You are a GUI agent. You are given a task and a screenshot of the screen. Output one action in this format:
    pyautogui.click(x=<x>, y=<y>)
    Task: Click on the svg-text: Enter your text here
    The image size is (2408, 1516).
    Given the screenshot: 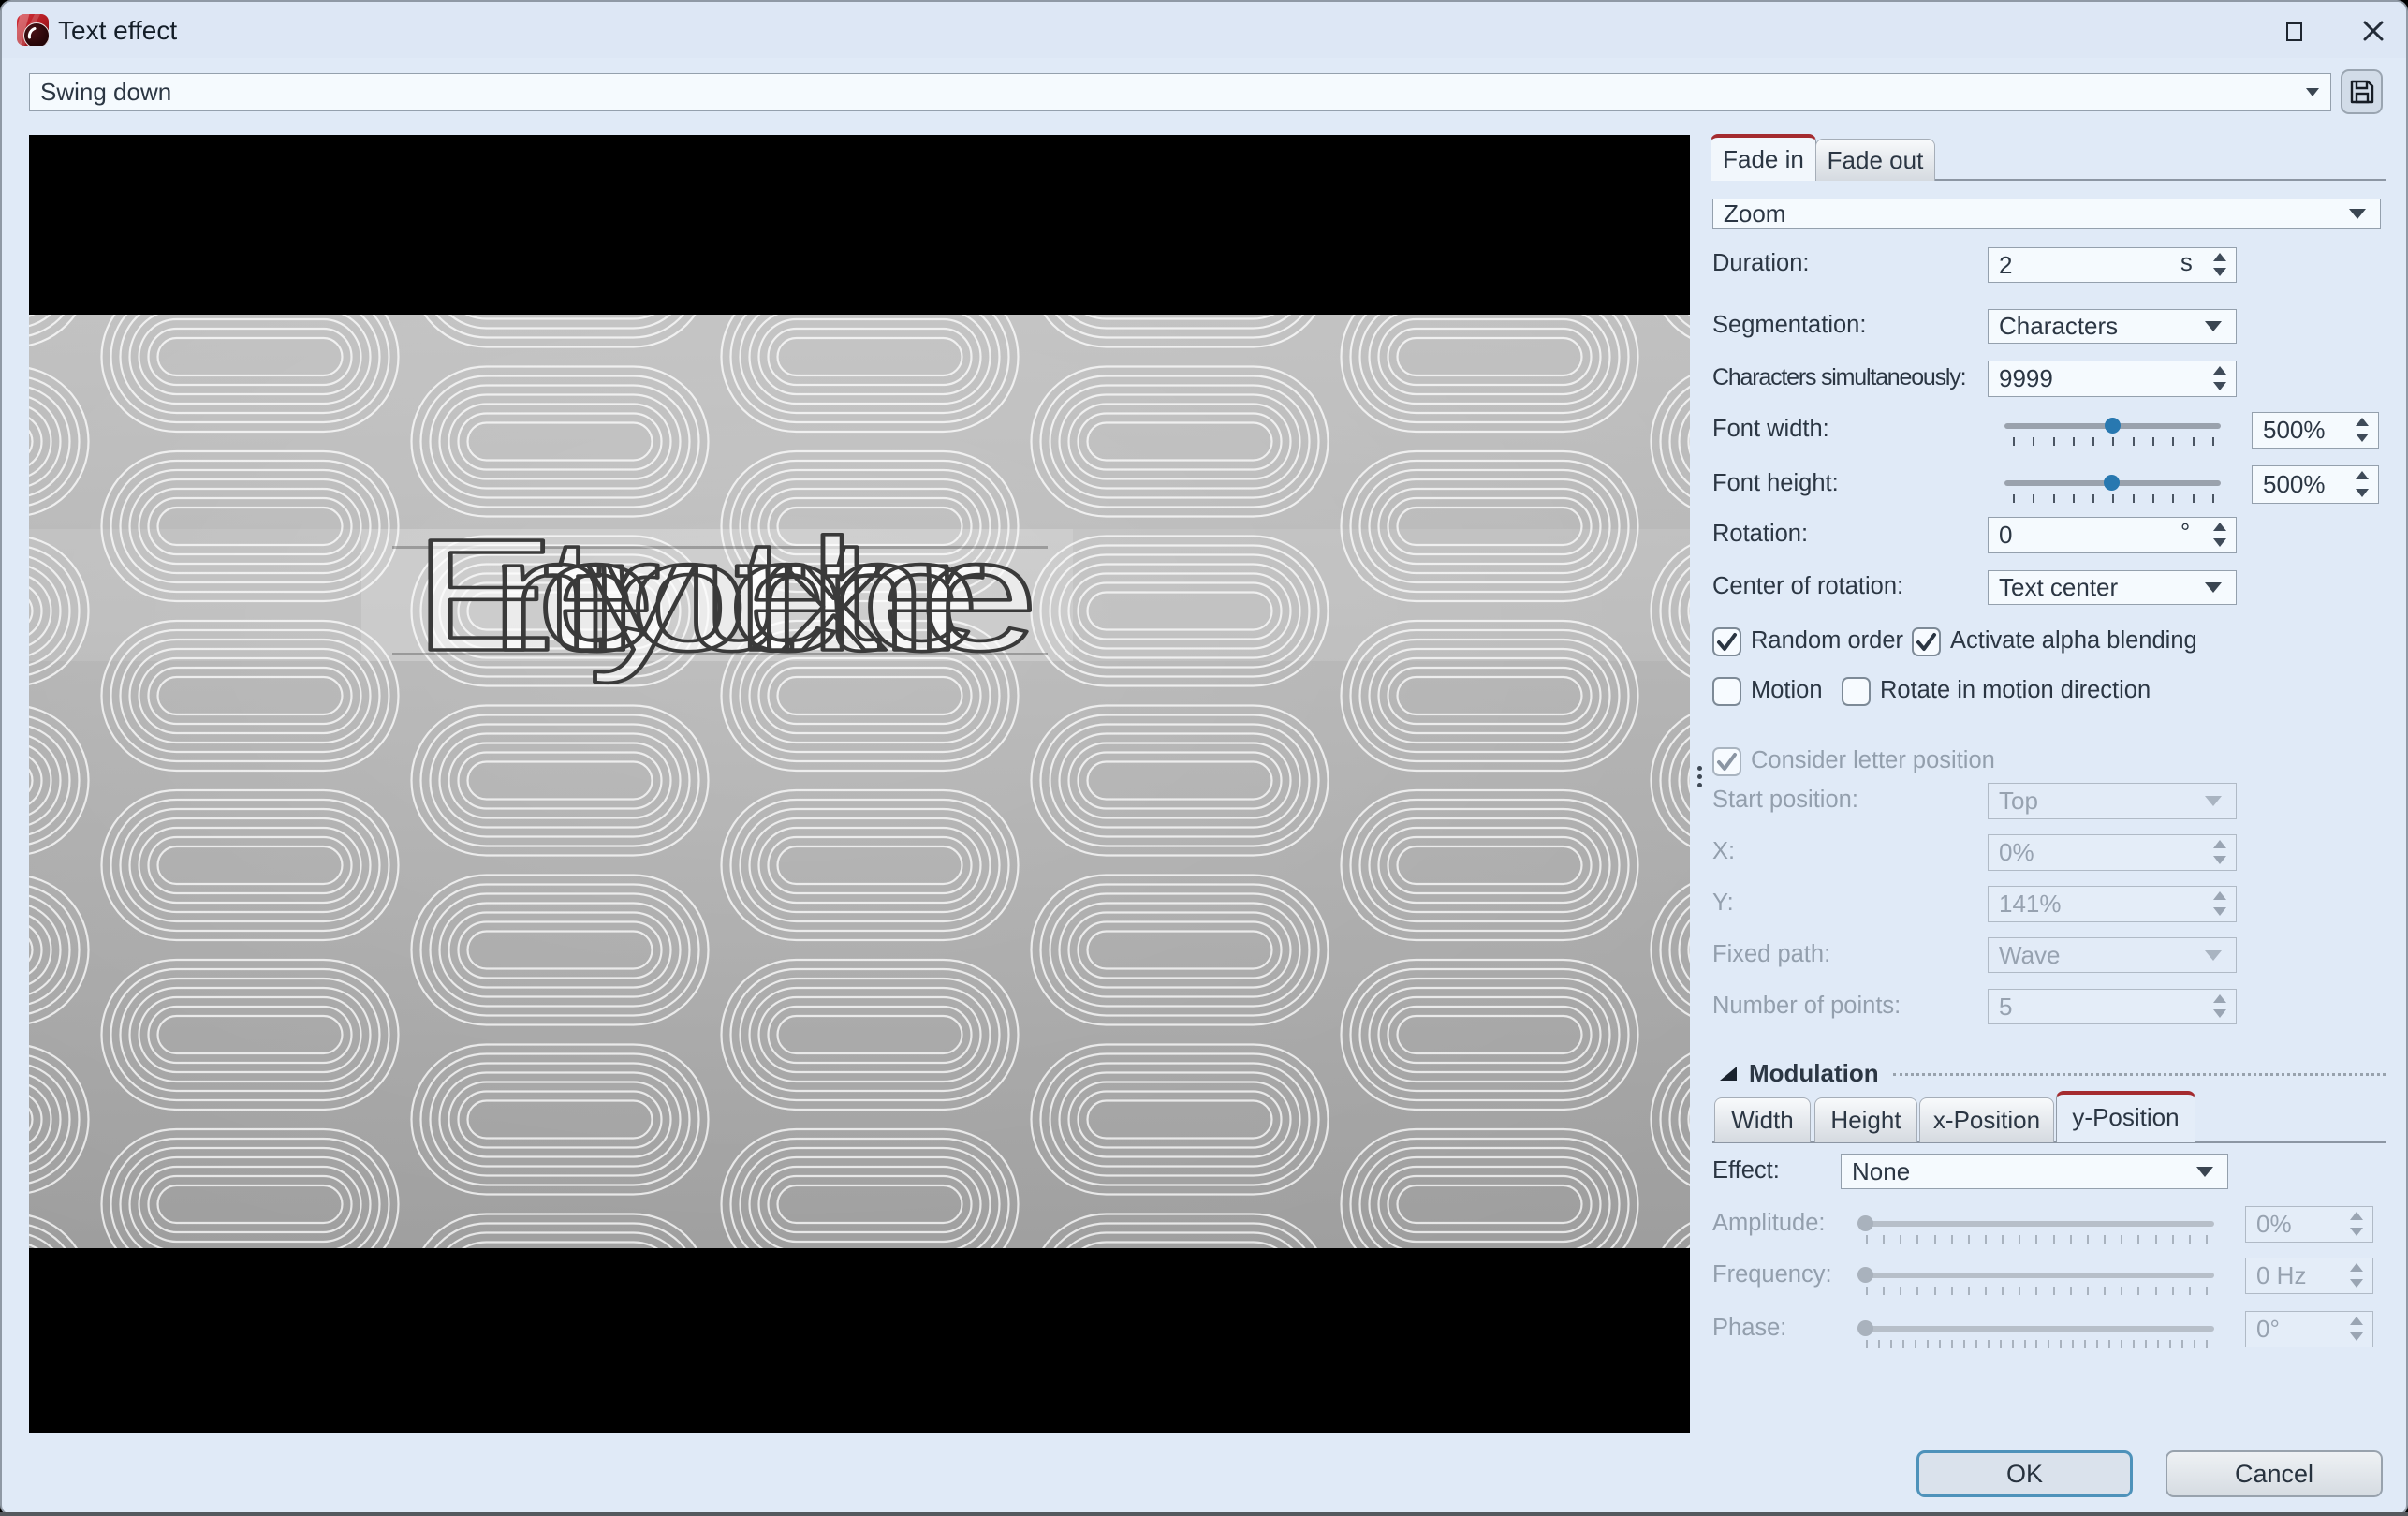 What is the action you would take?
    pyautogui.click(x=721, y=595)
    